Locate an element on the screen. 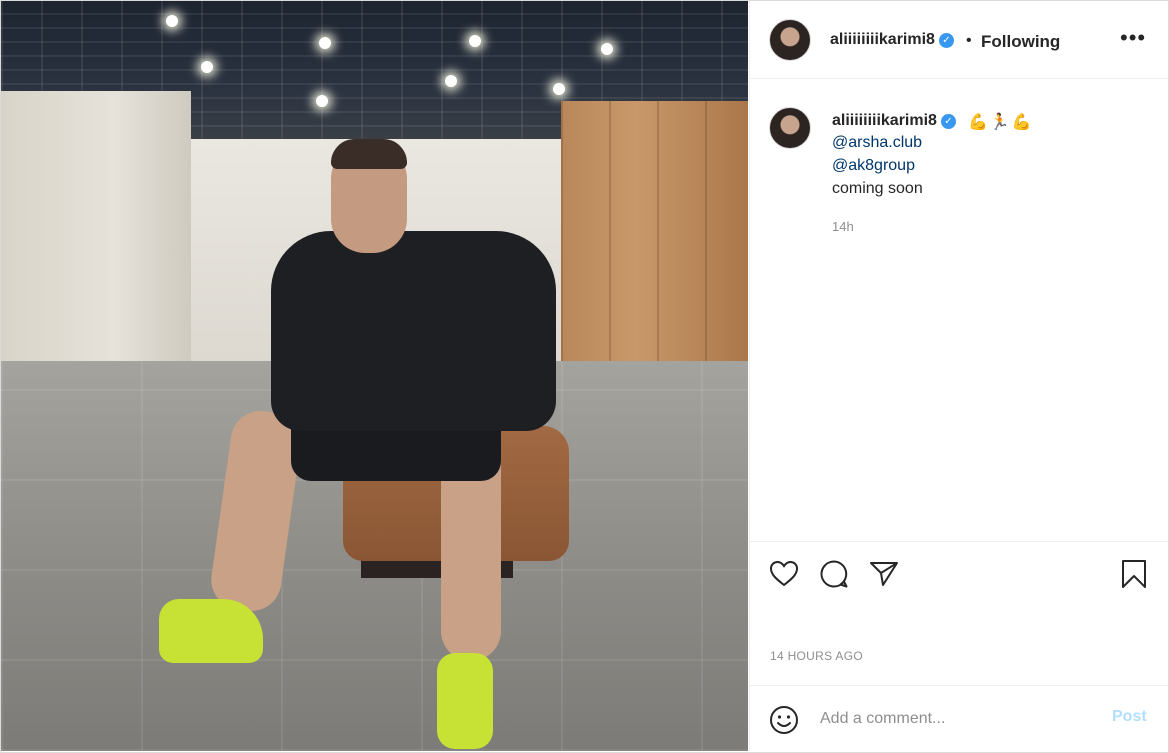 The image size is (1169, 753). action-bar is located at coordinates (959, 571).